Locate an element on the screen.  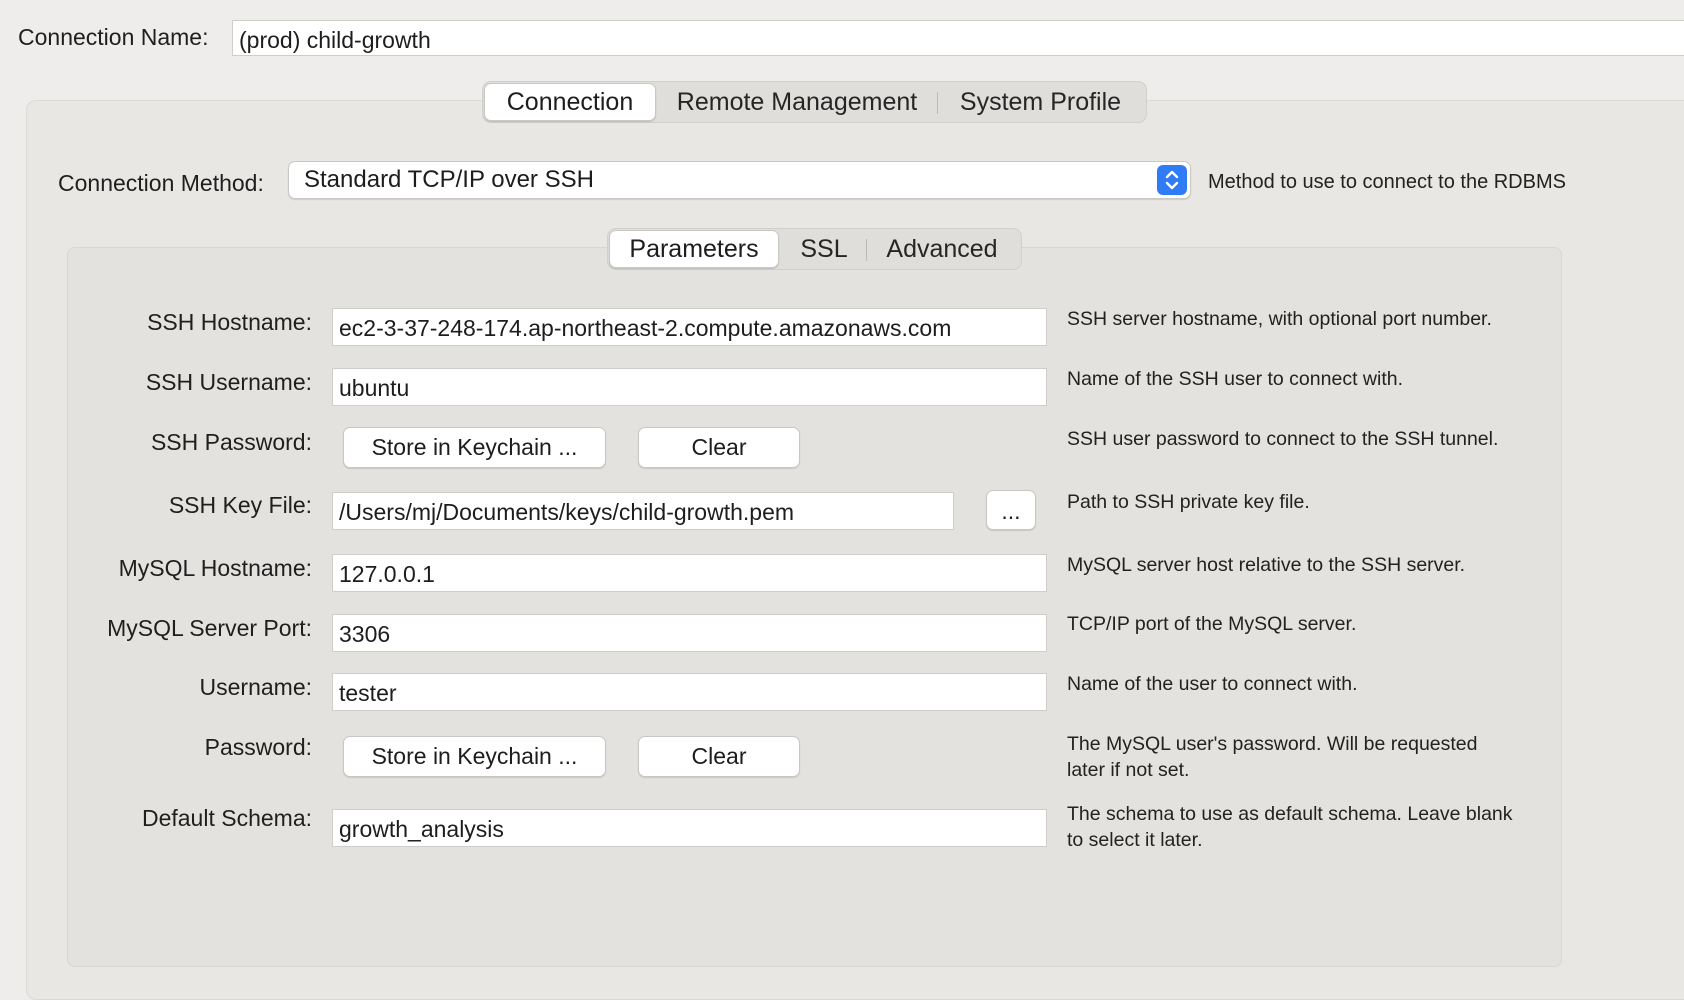
username-label: Username: is located at coordinates (255, 687).